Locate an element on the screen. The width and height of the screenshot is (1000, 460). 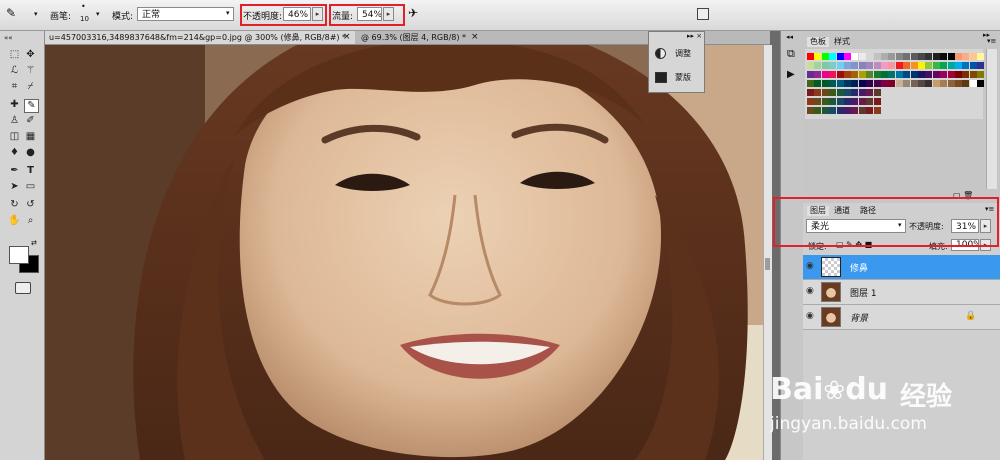
brush-tool-active-icon: ✎ is located at coordinates (31, 106).